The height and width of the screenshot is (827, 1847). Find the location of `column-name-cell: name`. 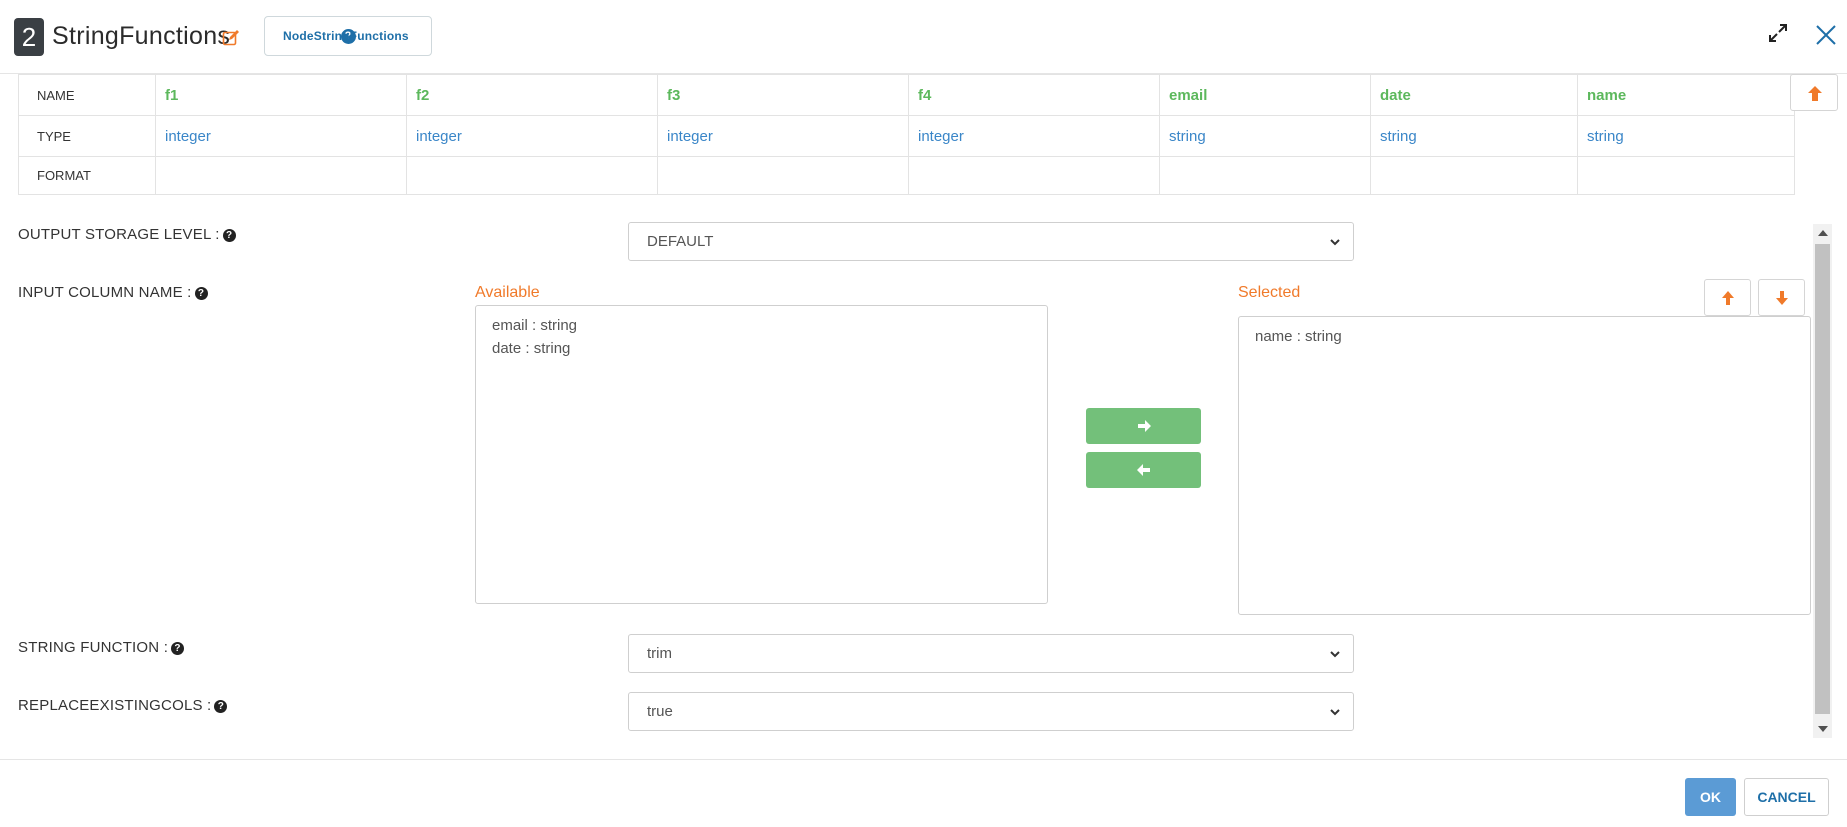

column-name-cell: name is located at coordinates (1686, 95).